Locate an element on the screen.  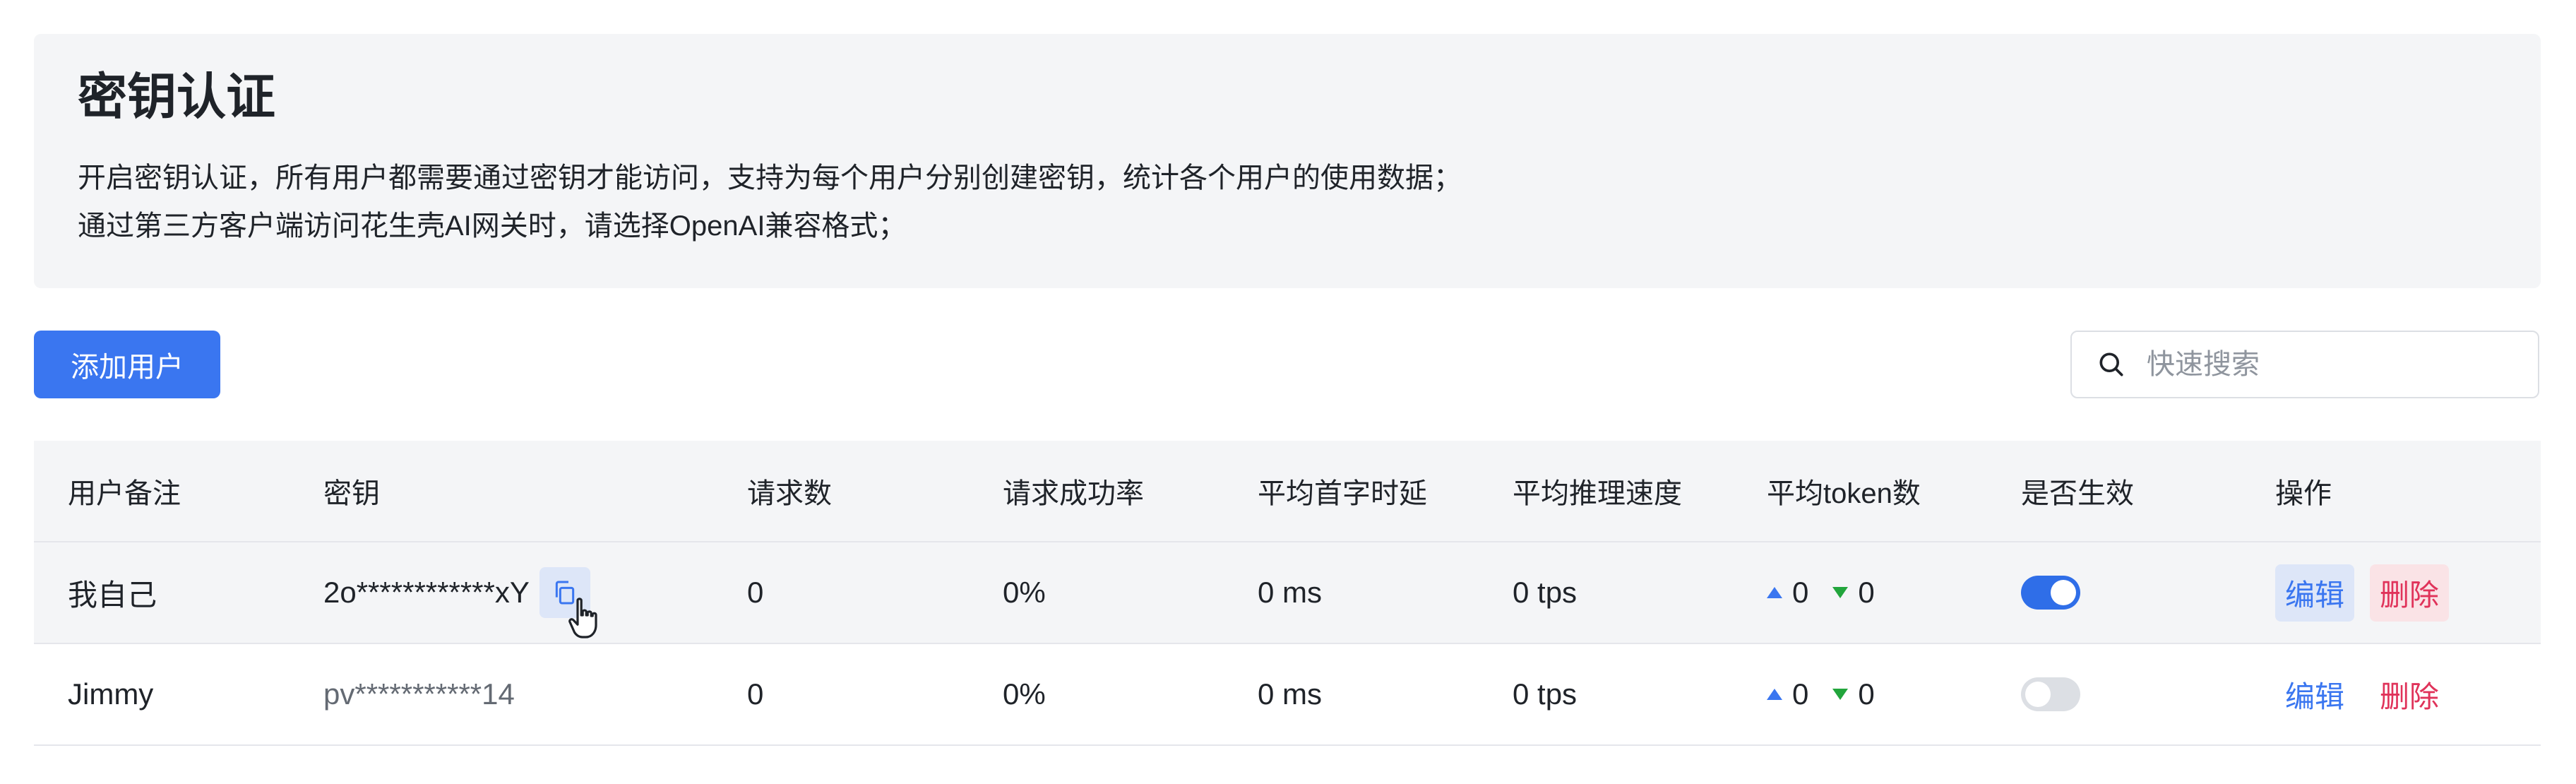
page-title: 密钥认证 is located at coordinates (176, 97).